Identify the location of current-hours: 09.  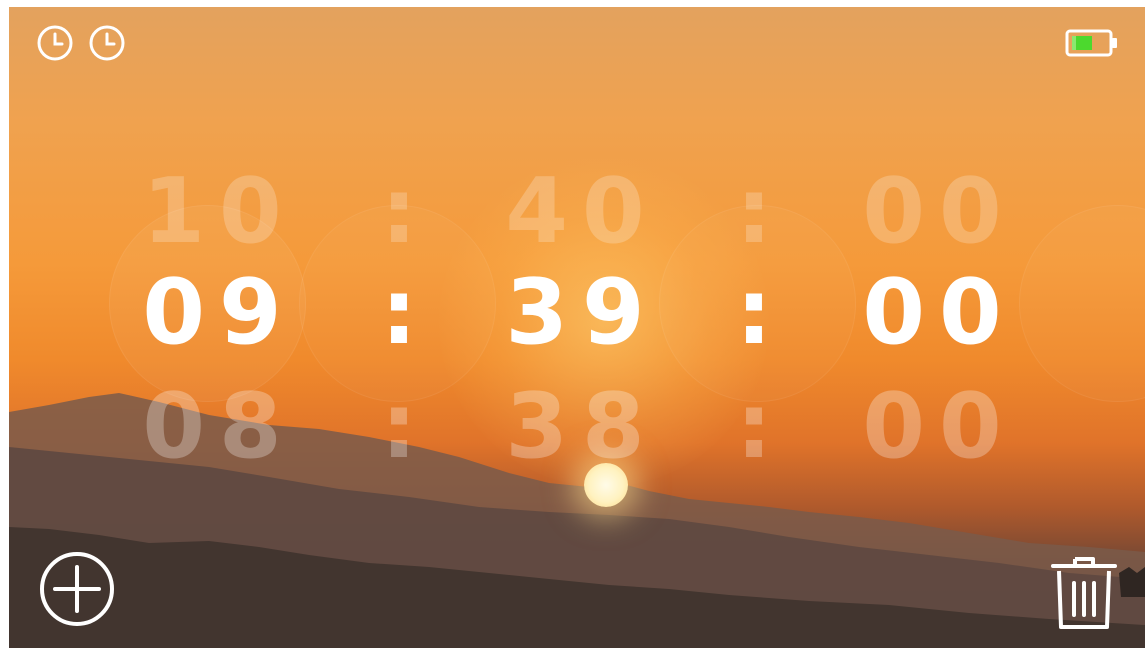
(219, 313).